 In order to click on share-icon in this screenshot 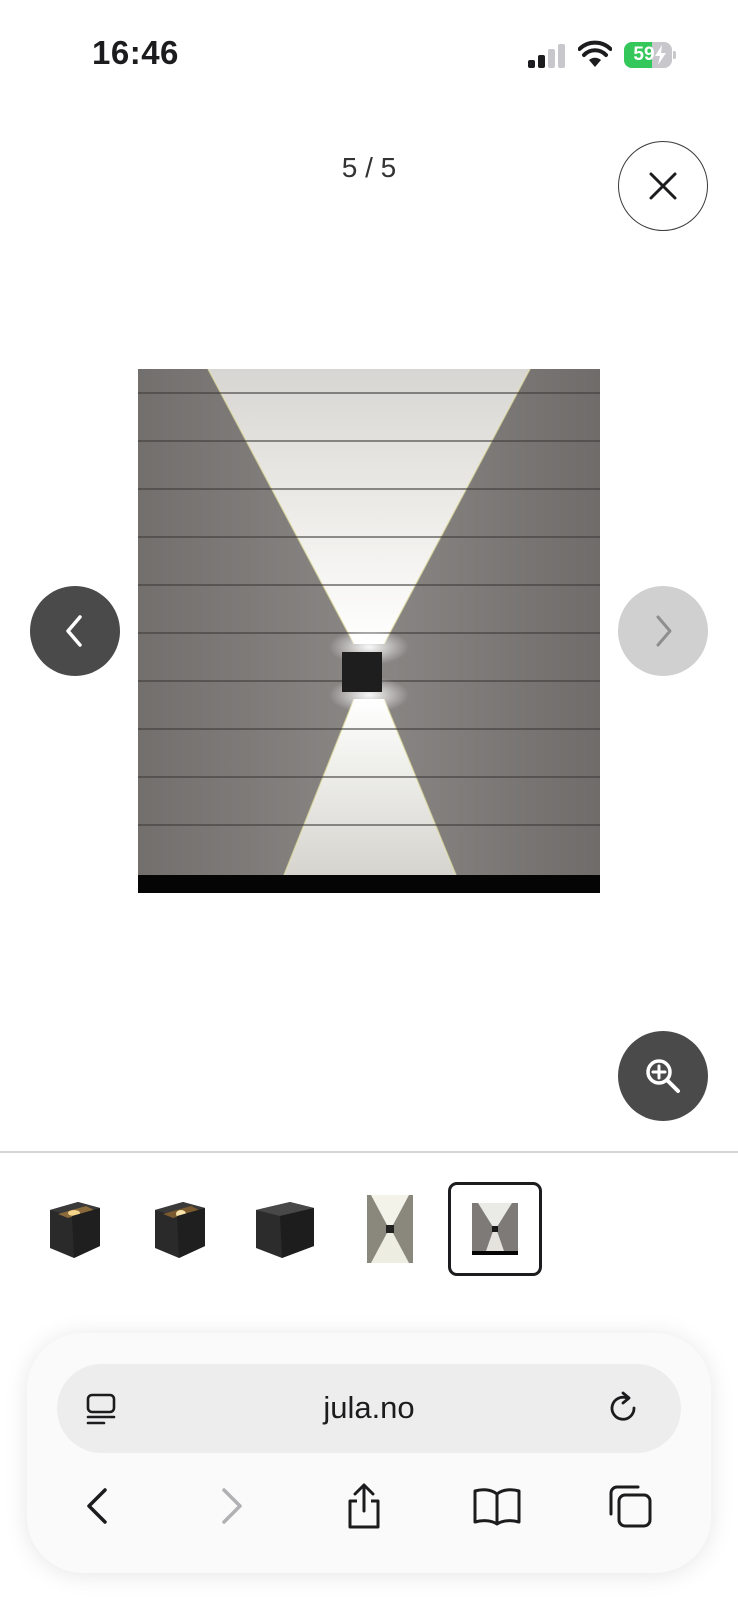, I will do `click(364, 1506)`.